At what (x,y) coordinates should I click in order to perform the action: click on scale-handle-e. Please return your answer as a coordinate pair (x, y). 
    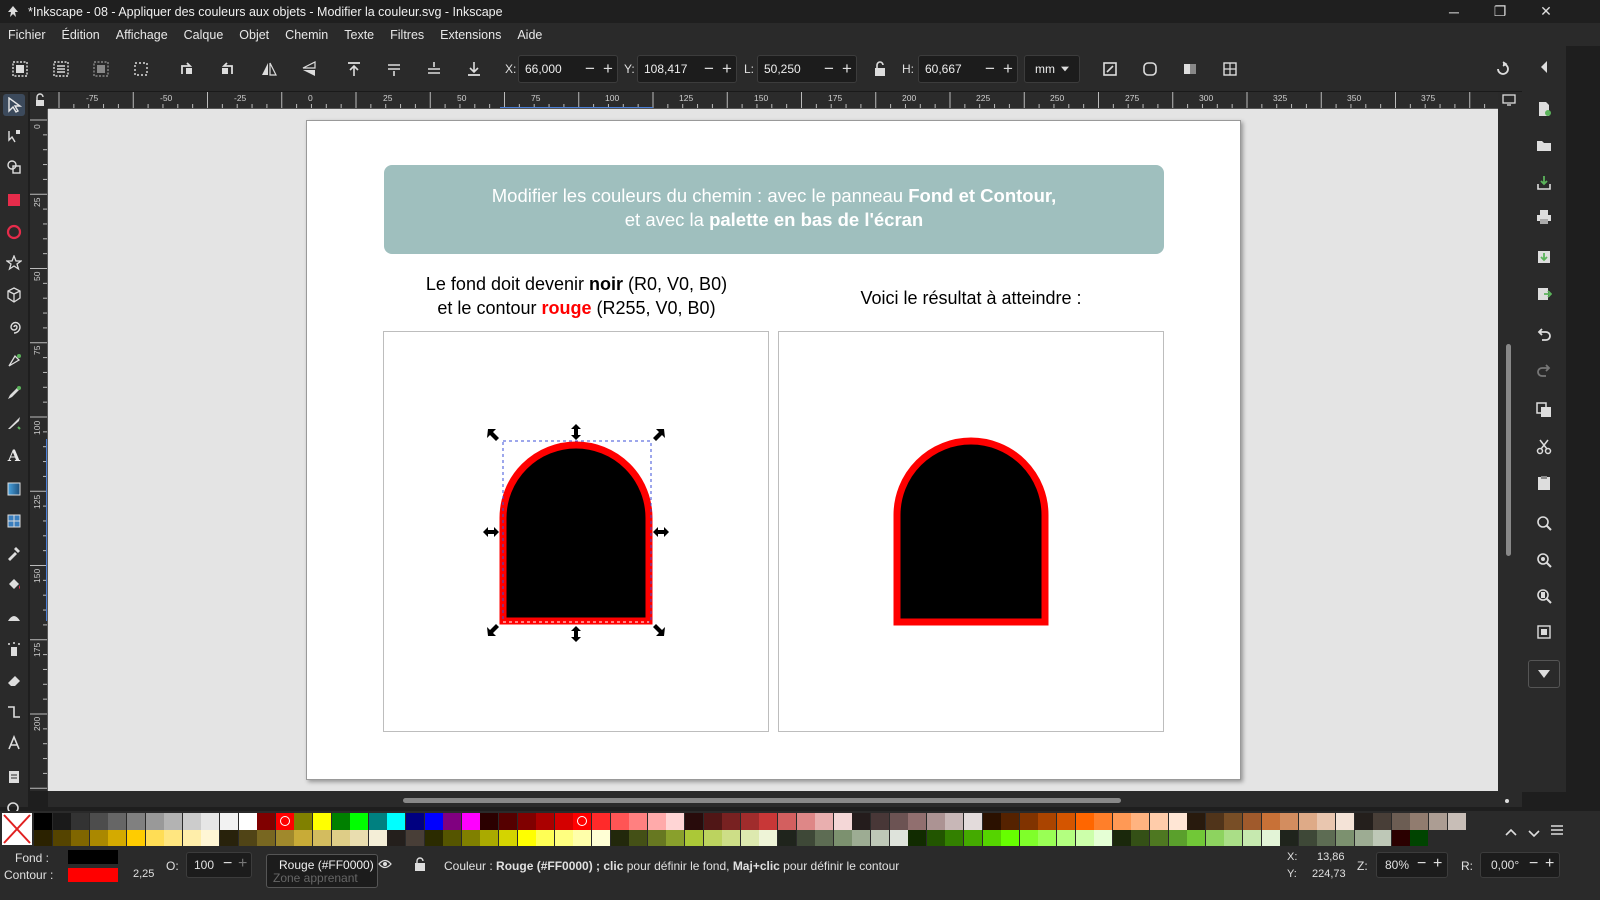
    Looking at the image, I should click on (661, 532).